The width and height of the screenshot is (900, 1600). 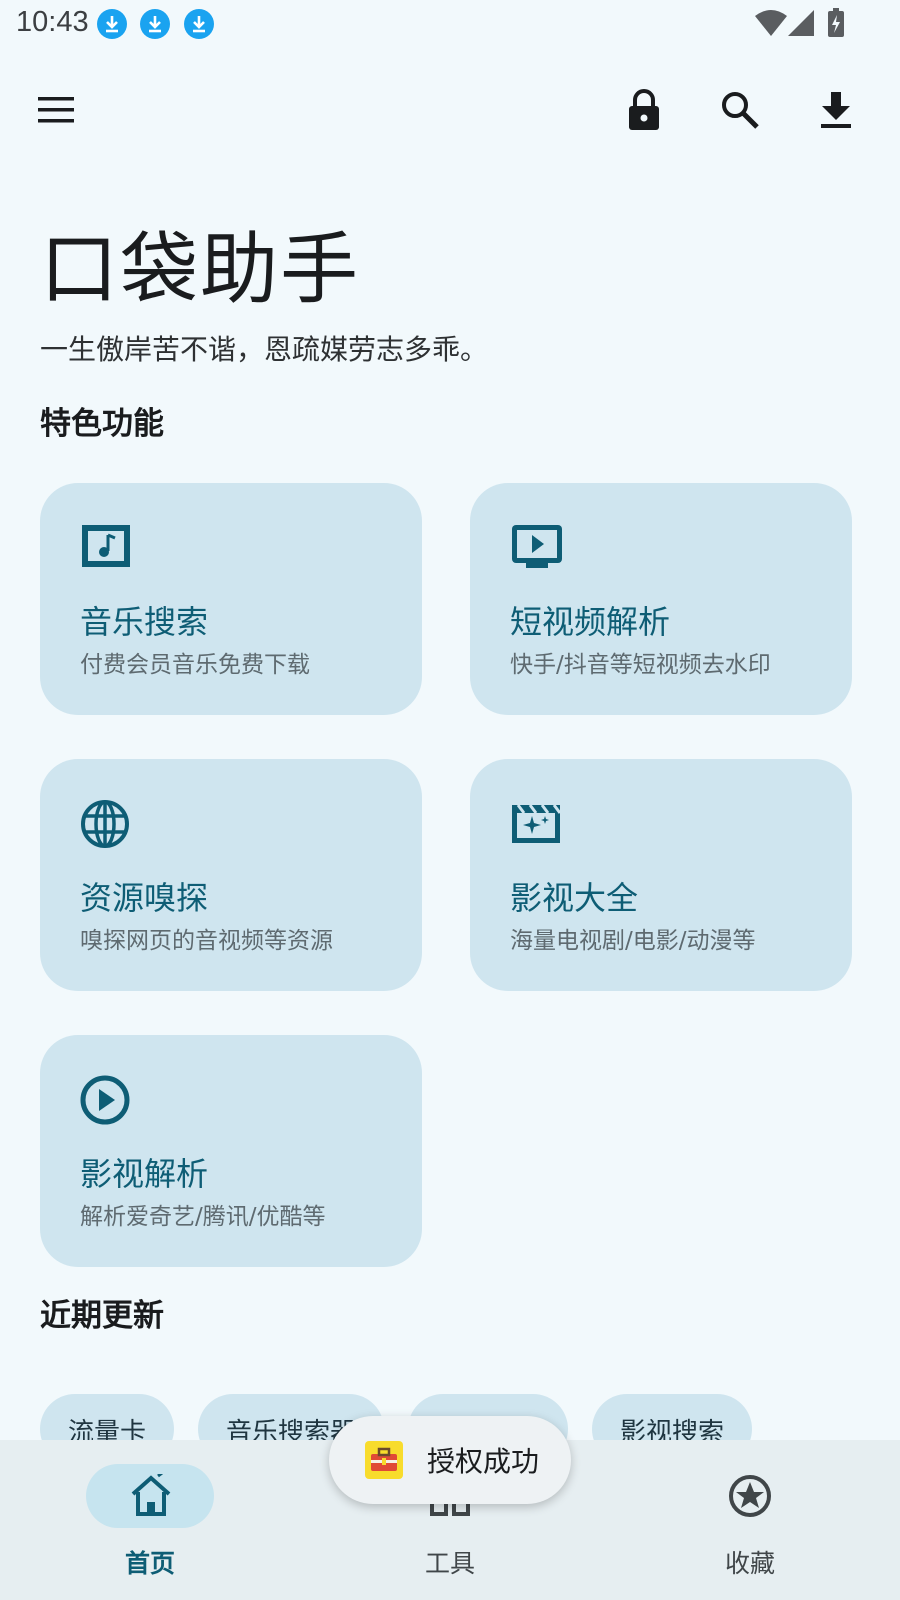 I want to click on globe-icon, so click(x=108, y=827).